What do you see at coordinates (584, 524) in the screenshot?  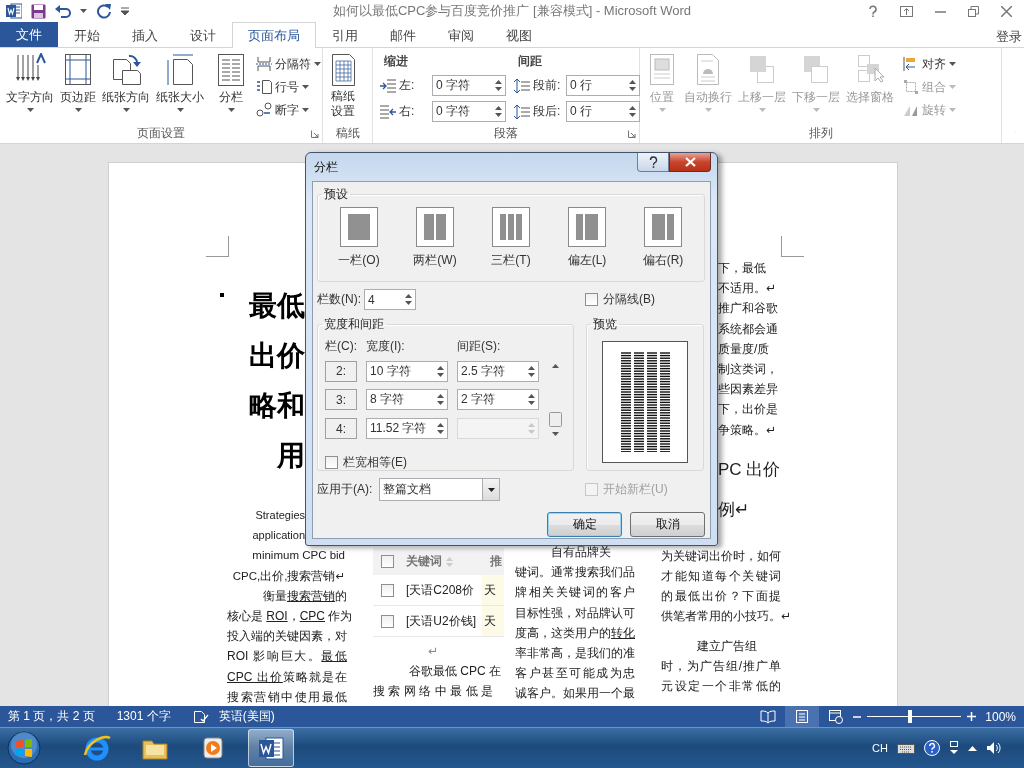 I see `dialog-button: 确定` at bounding box center [584, 524].